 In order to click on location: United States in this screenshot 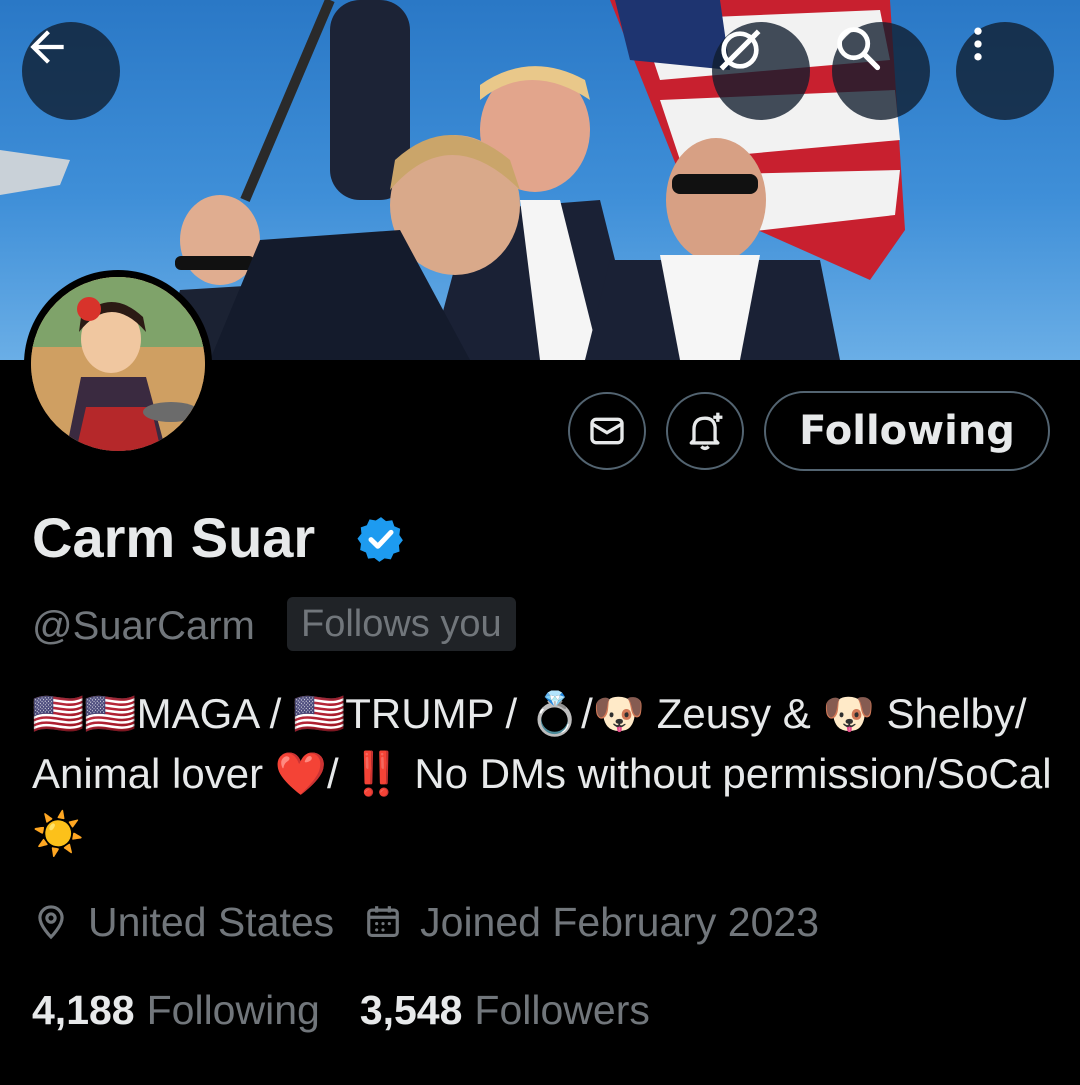, I will do `click(183, 922)`.